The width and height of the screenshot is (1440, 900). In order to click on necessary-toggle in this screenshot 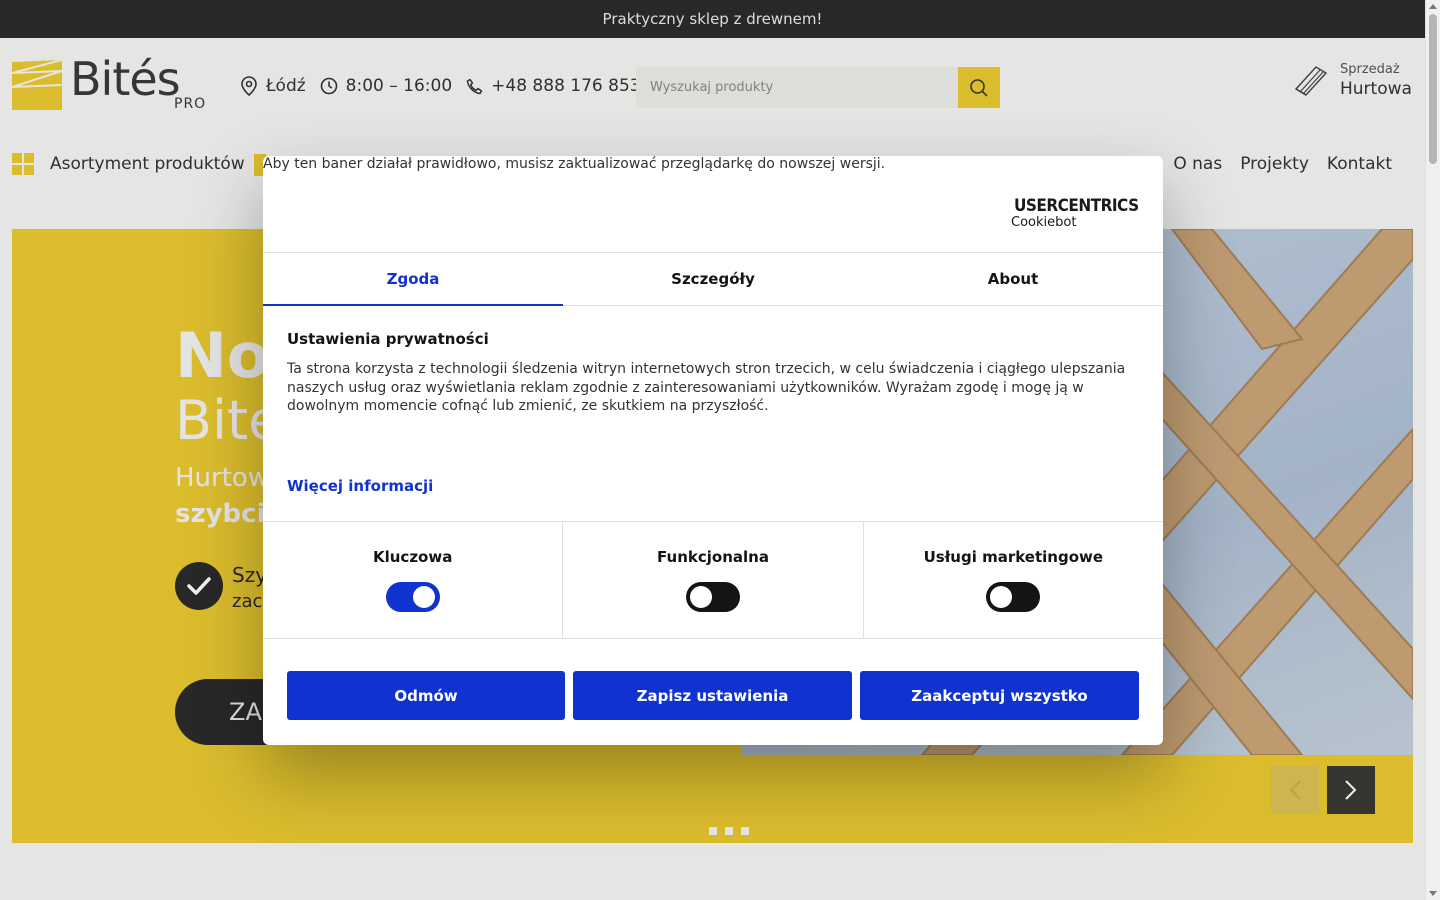, I will do `click(412, 597)`.